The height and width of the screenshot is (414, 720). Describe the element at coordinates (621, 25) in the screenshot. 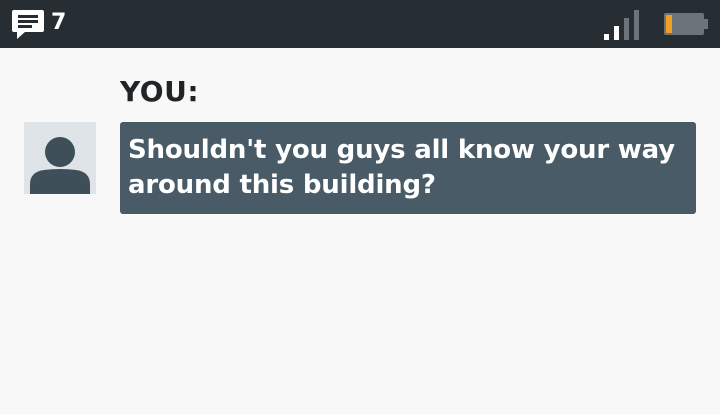

I see `signal-strength-icon` at that location.